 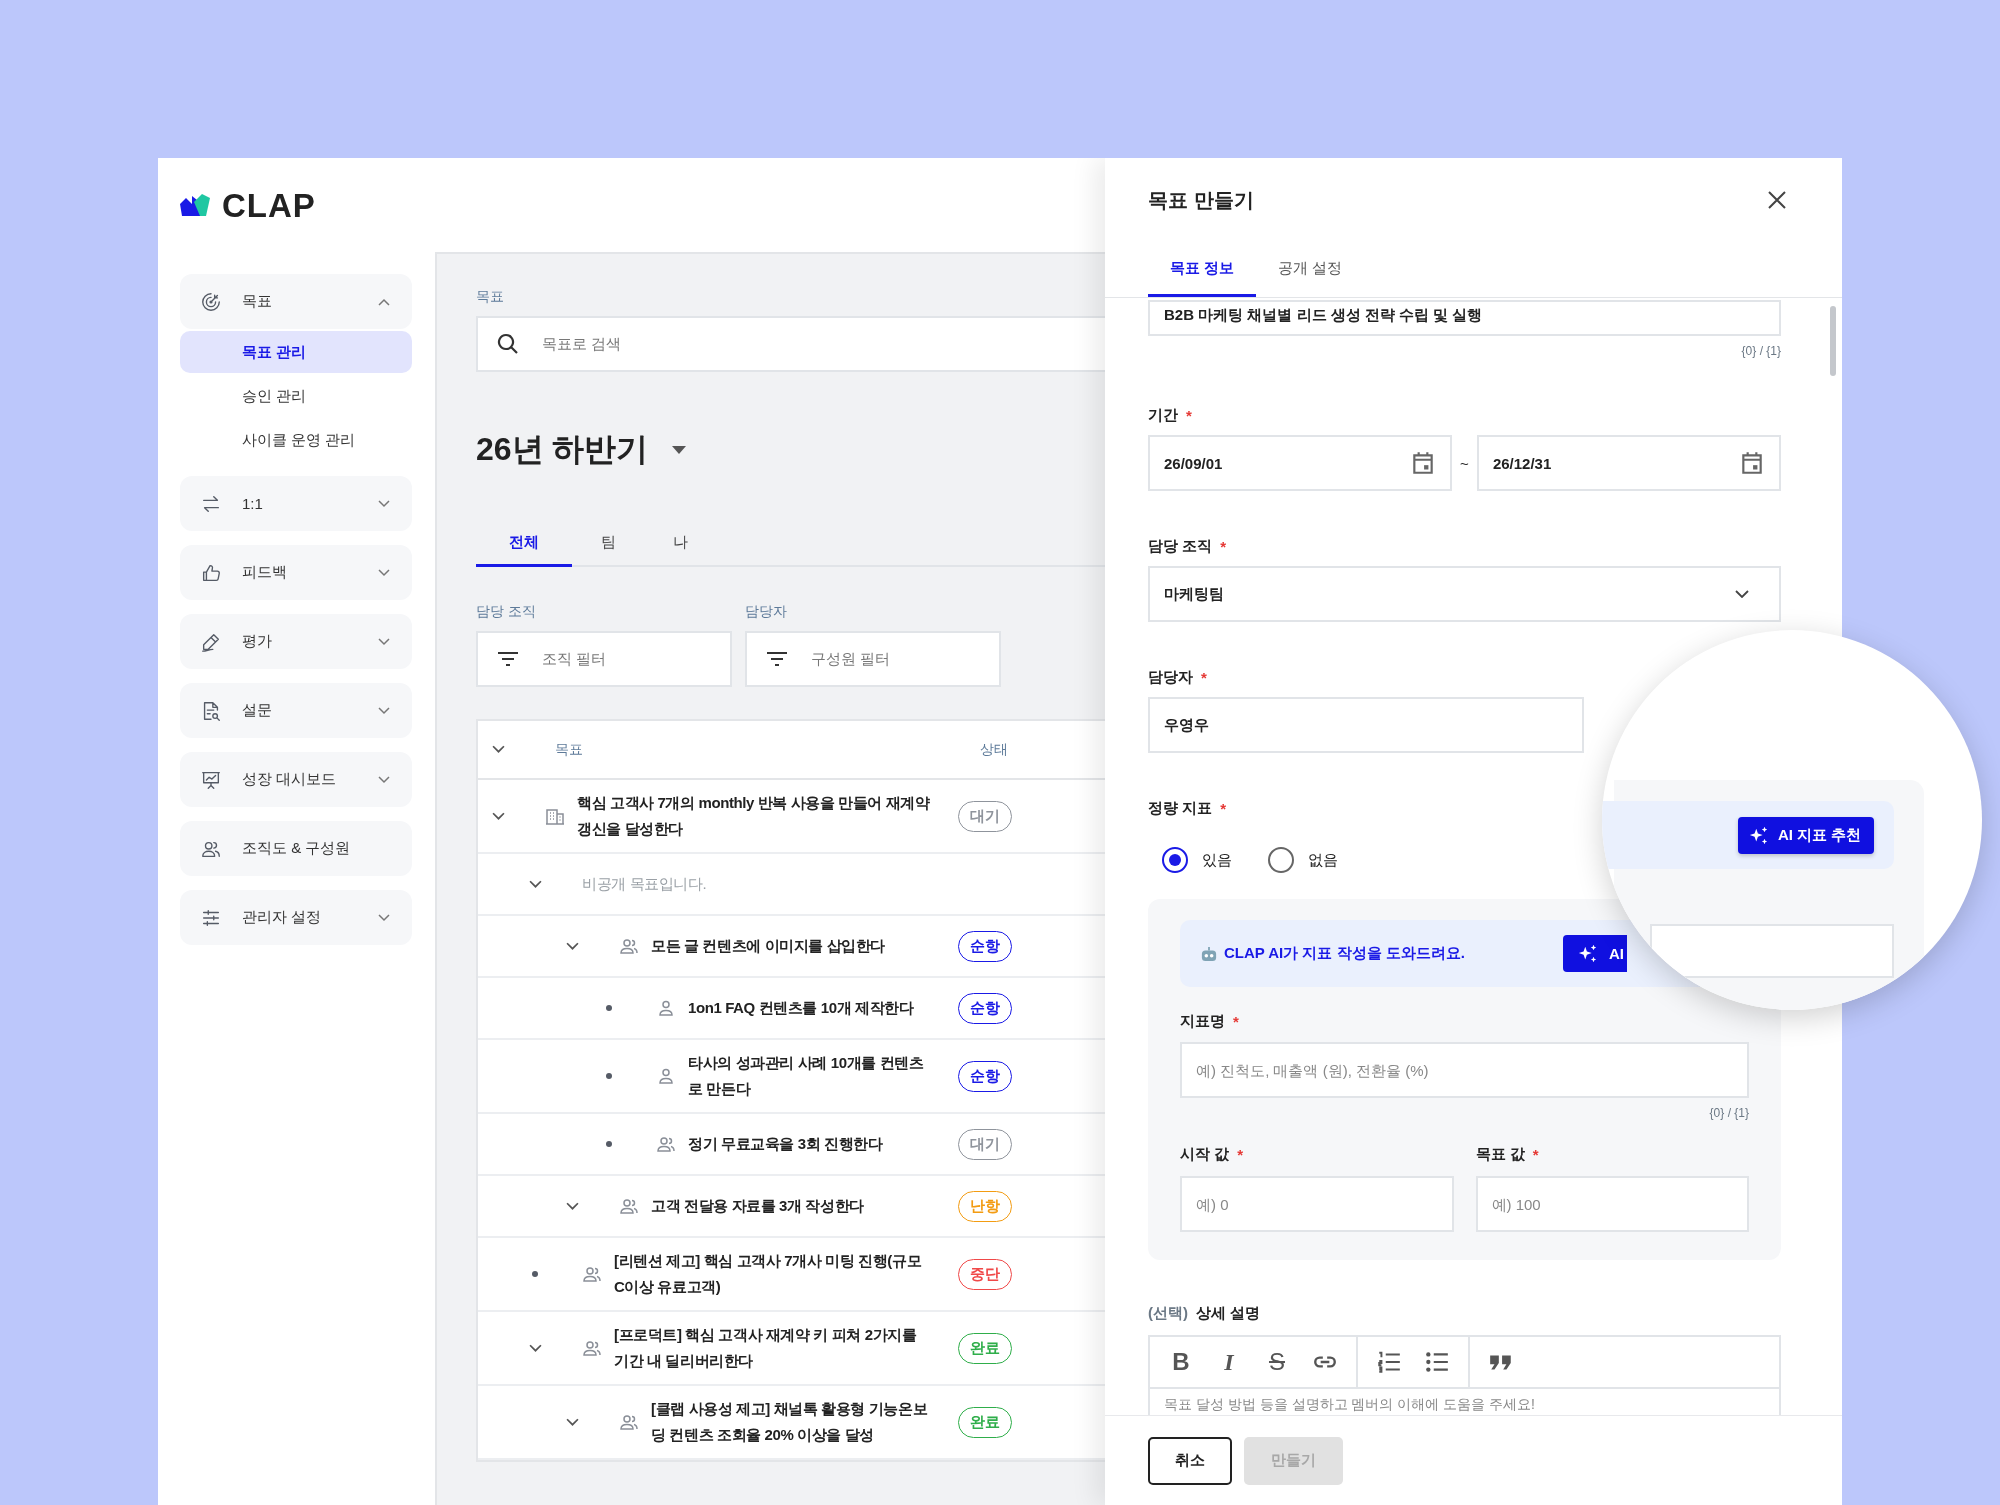 What do you see at coordinates (757, 1206) in the screenshot?
I see `goal-text: 고객 전달용 자료를 3개 작성한다` at bounding box center [757, 1206].